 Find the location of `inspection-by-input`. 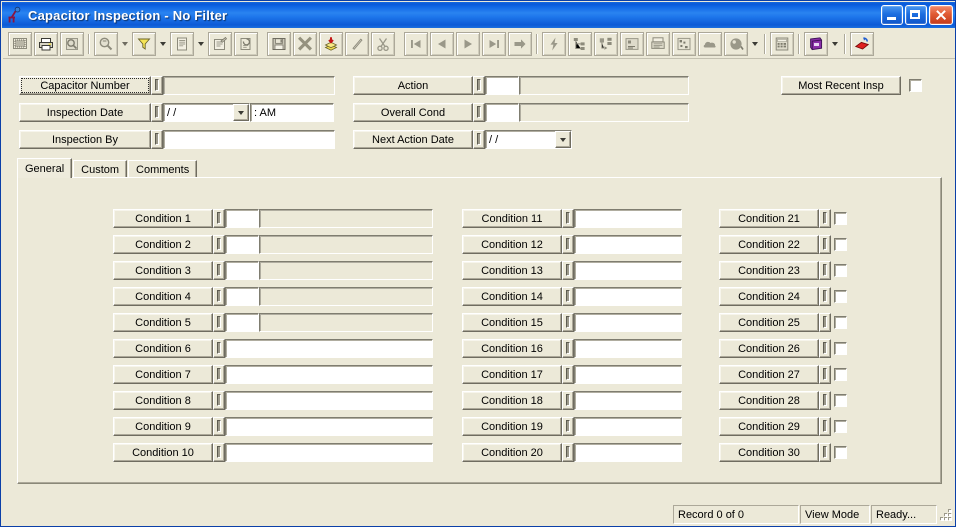

inspection-by-input is located at coordinates (249, 139).